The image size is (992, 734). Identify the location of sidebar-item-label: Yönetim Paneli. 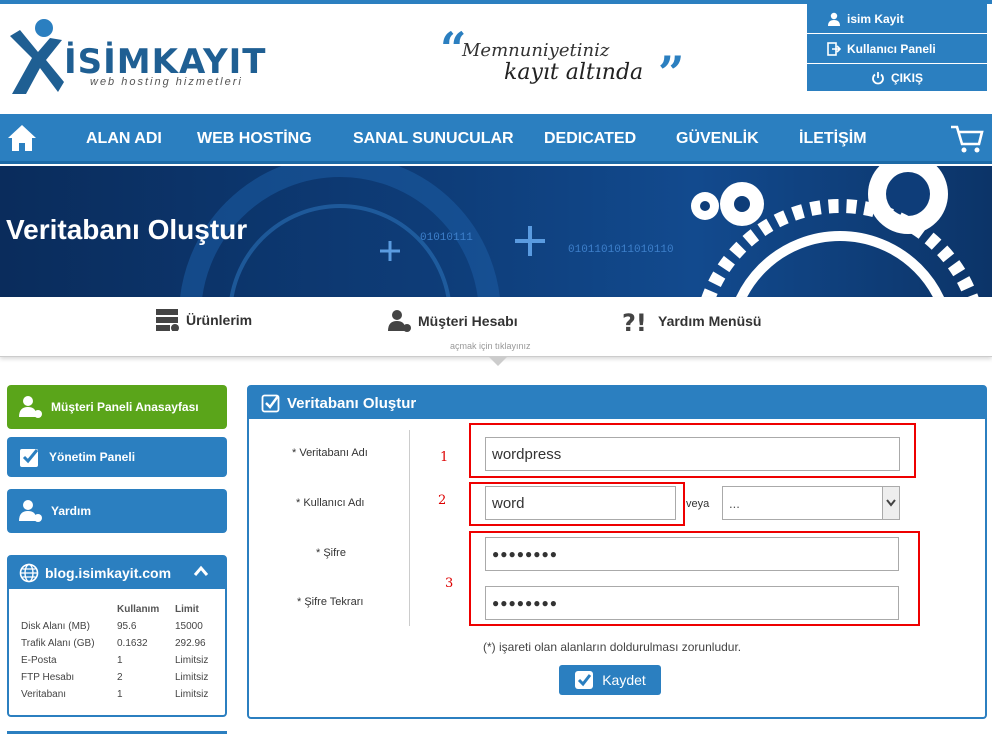
(92, 457).